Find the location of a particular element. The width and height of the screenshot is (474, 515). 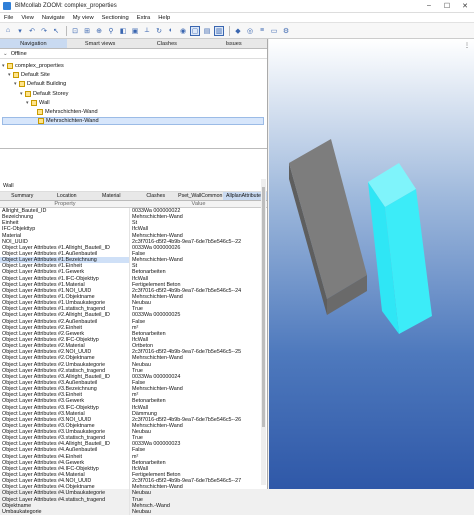

layers-icon: ≡ is located at coordinates (262, 31).